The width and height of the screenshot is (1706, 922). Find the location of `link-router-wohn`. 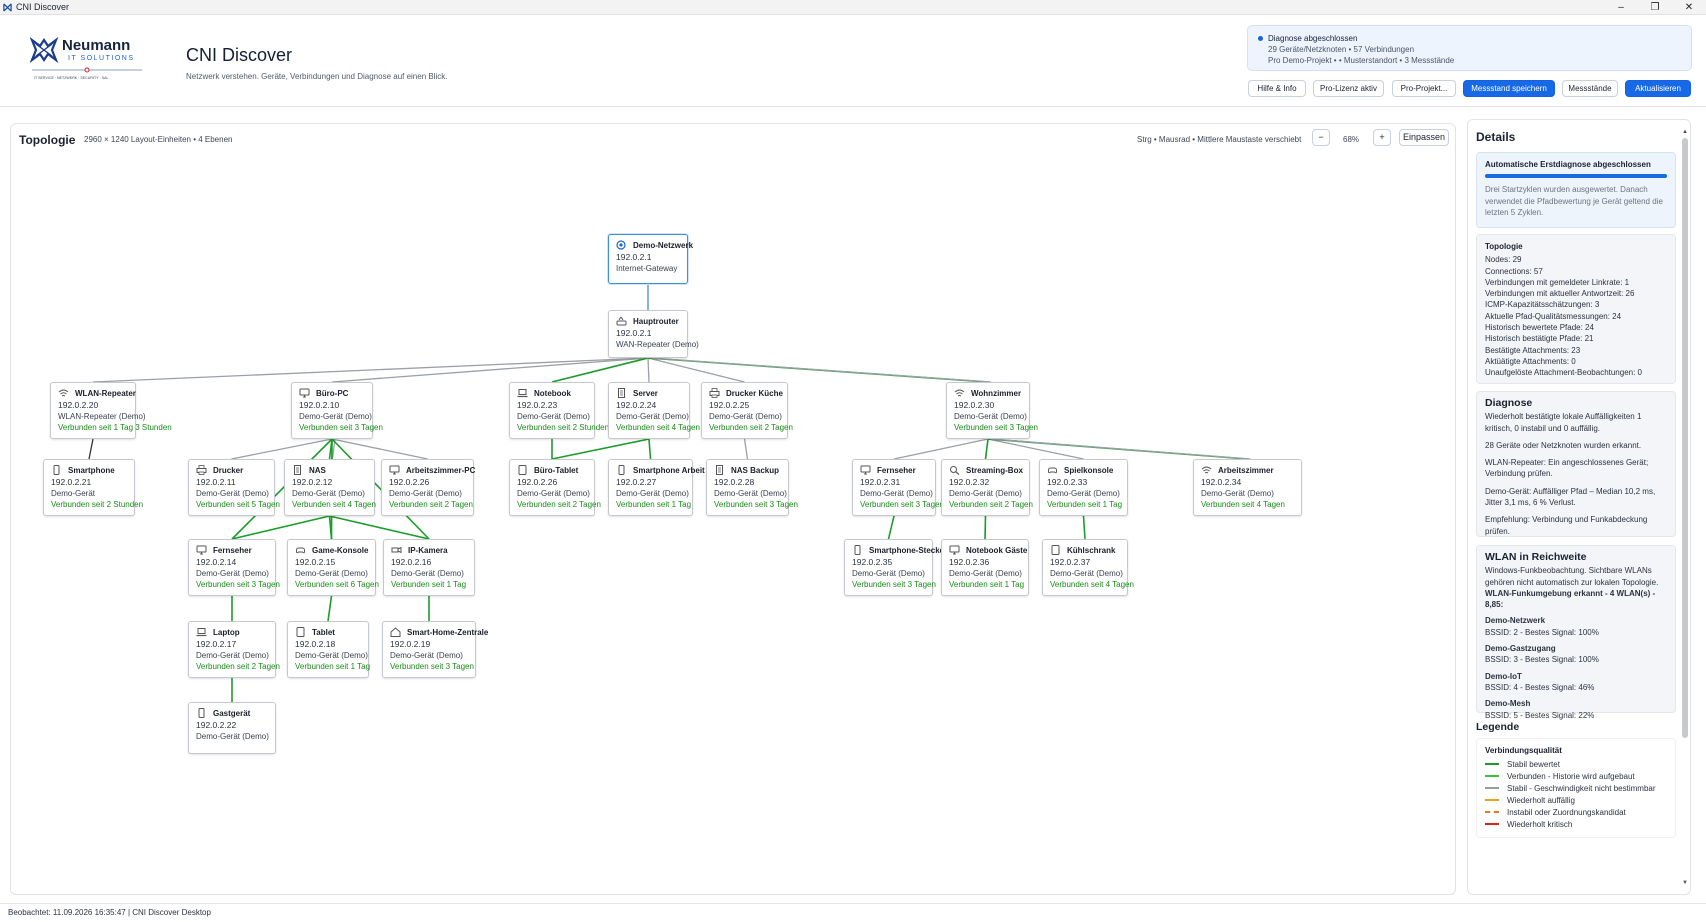

link-router-wohn is located at coordinates (821, 370).